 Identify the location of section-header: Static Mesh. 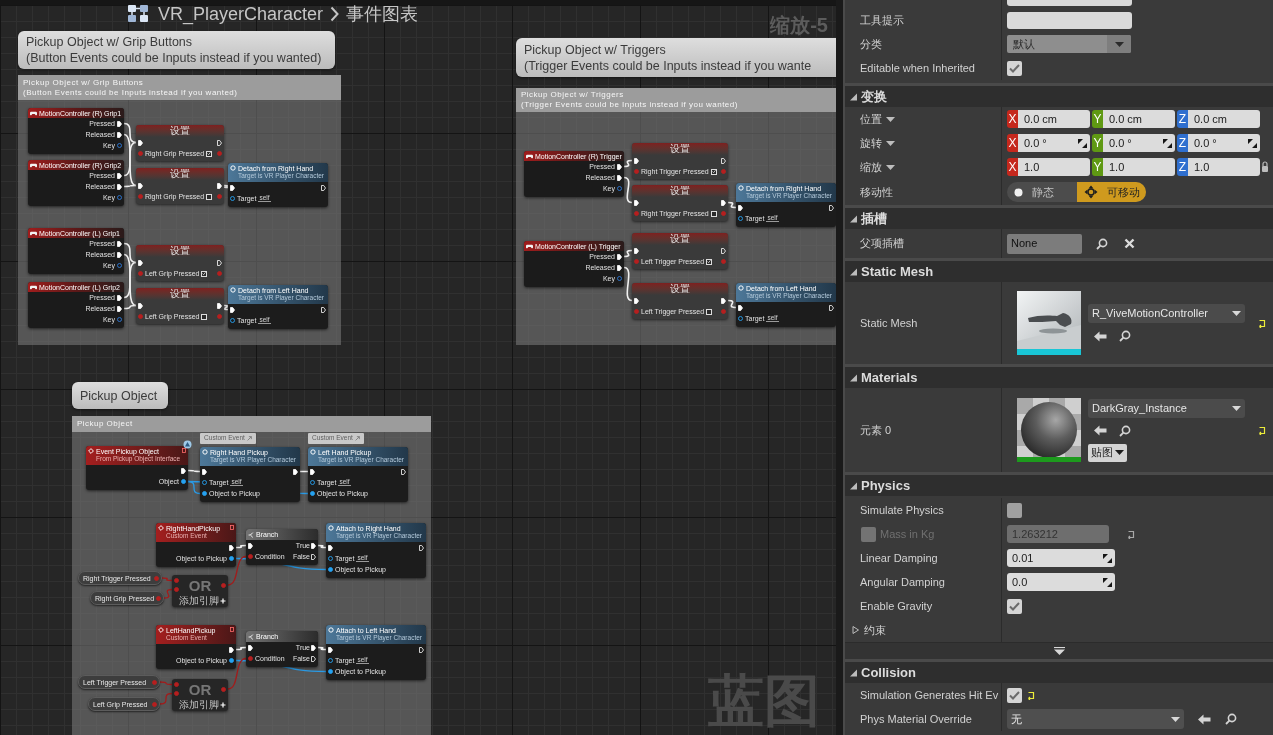
(1059, 271).